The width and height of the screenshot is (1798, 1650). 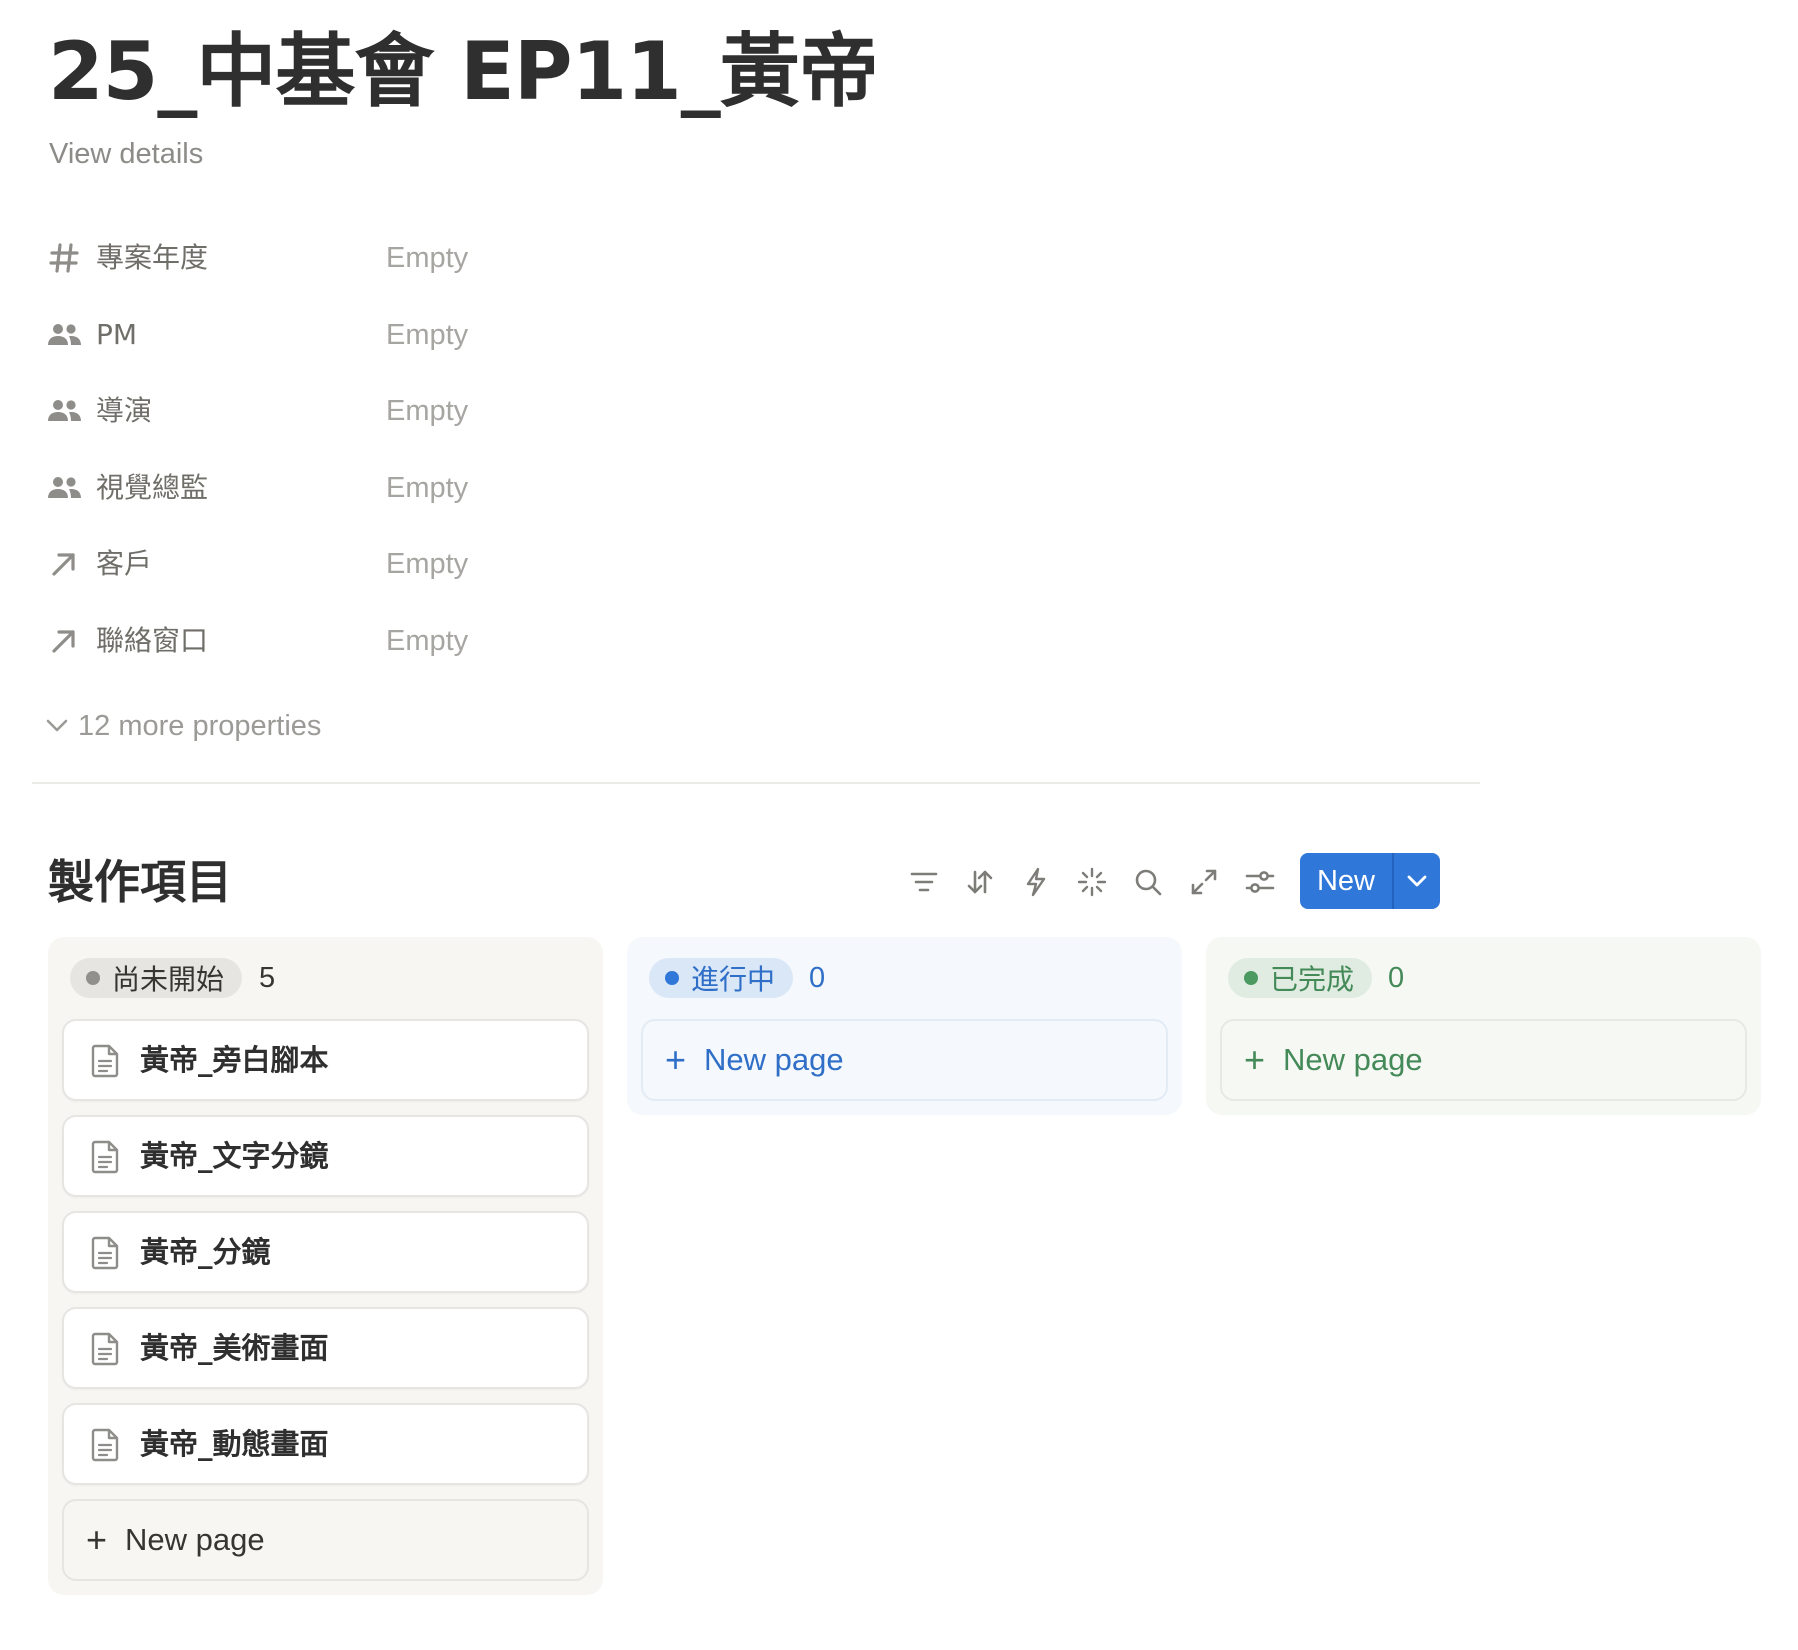 What do you see at coordinates (152, 257) in the screenshot?
I see `property-label: 專案年度` at bounding box center [152, 257].